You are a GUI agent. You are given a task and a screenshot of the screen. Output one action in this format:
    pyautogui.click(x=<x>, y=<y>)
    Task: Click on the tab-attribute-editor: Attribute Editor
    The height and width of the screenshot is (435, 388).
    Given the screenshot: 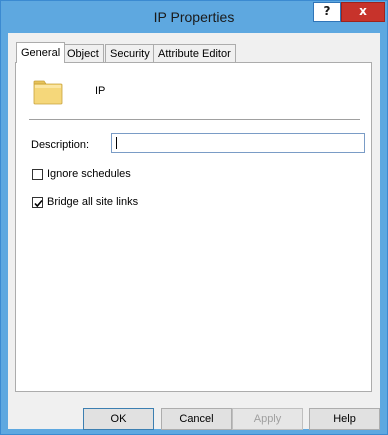 What is the action you would take?
    pyautogui.click(x=194, y=53)
    